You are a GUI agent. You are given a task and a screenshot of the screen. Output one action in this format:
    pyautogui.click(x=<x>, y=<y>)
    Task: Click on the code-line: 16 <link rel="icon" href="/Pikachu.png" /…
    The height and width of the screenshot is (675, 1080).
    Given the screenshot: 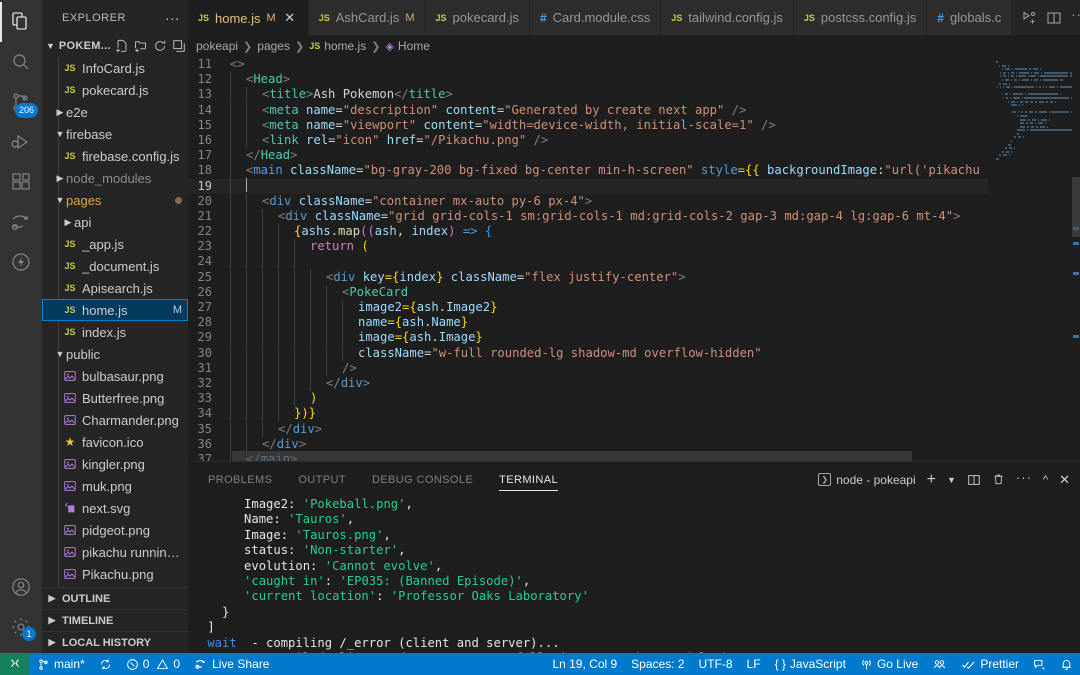 What is the action you would take?
    pyautogui.click(x=588, y=140)
    